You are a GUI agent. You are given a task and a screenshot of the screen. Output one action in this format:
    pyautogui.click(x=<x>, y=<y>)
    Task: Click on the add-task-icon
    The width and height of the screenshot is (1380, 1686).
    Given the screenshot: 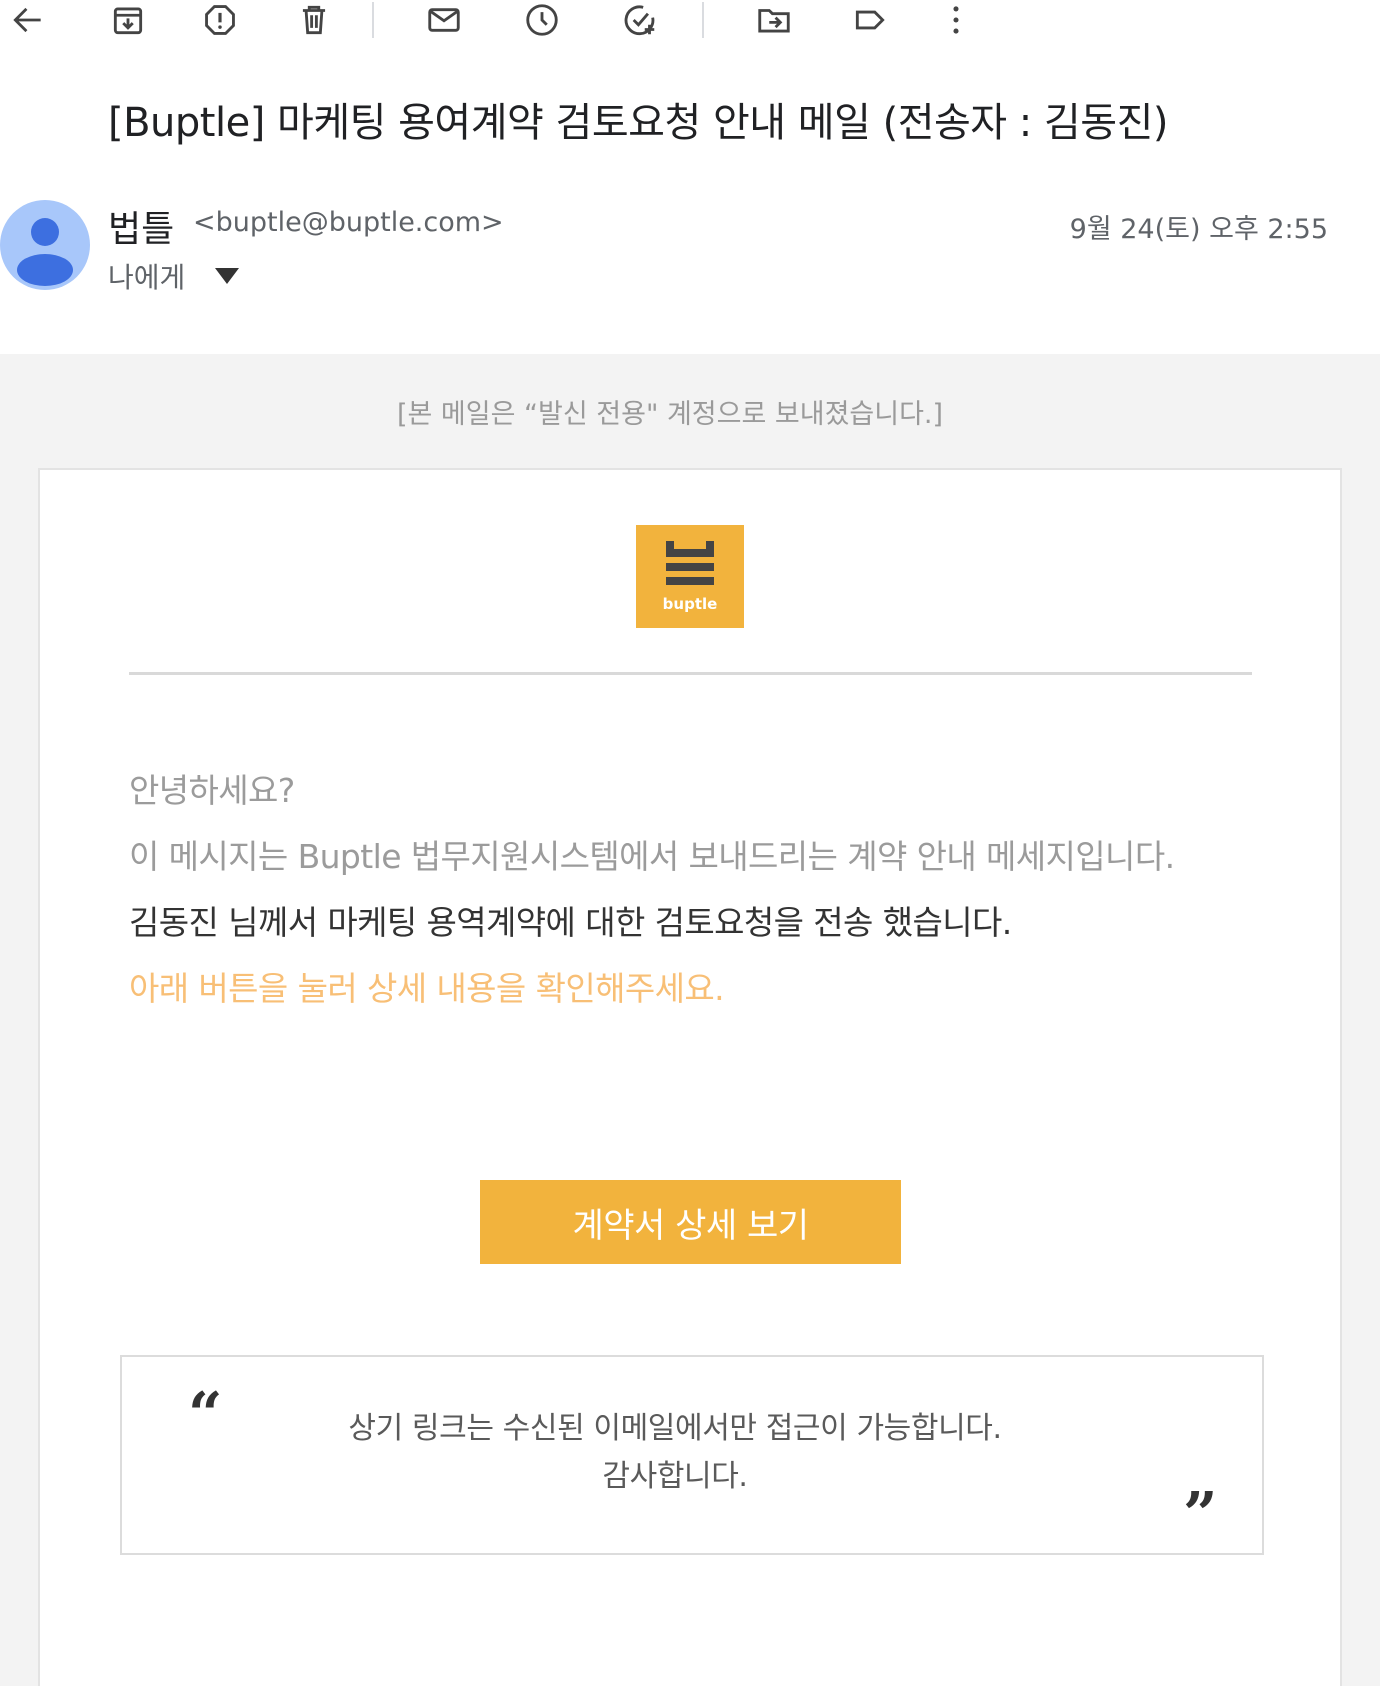 What is the action you would take?
    pyautogui.click(x=640, y=20)
    